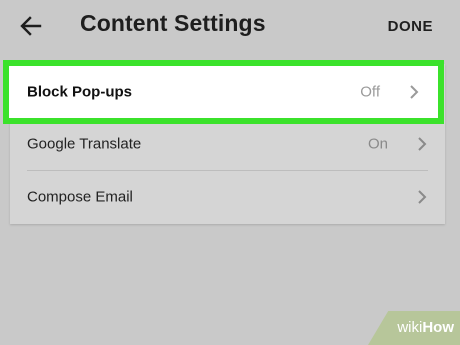 This screenshot has width=460, height=345. I want to click on watermark-wiki: wiki, so click(410, 327).